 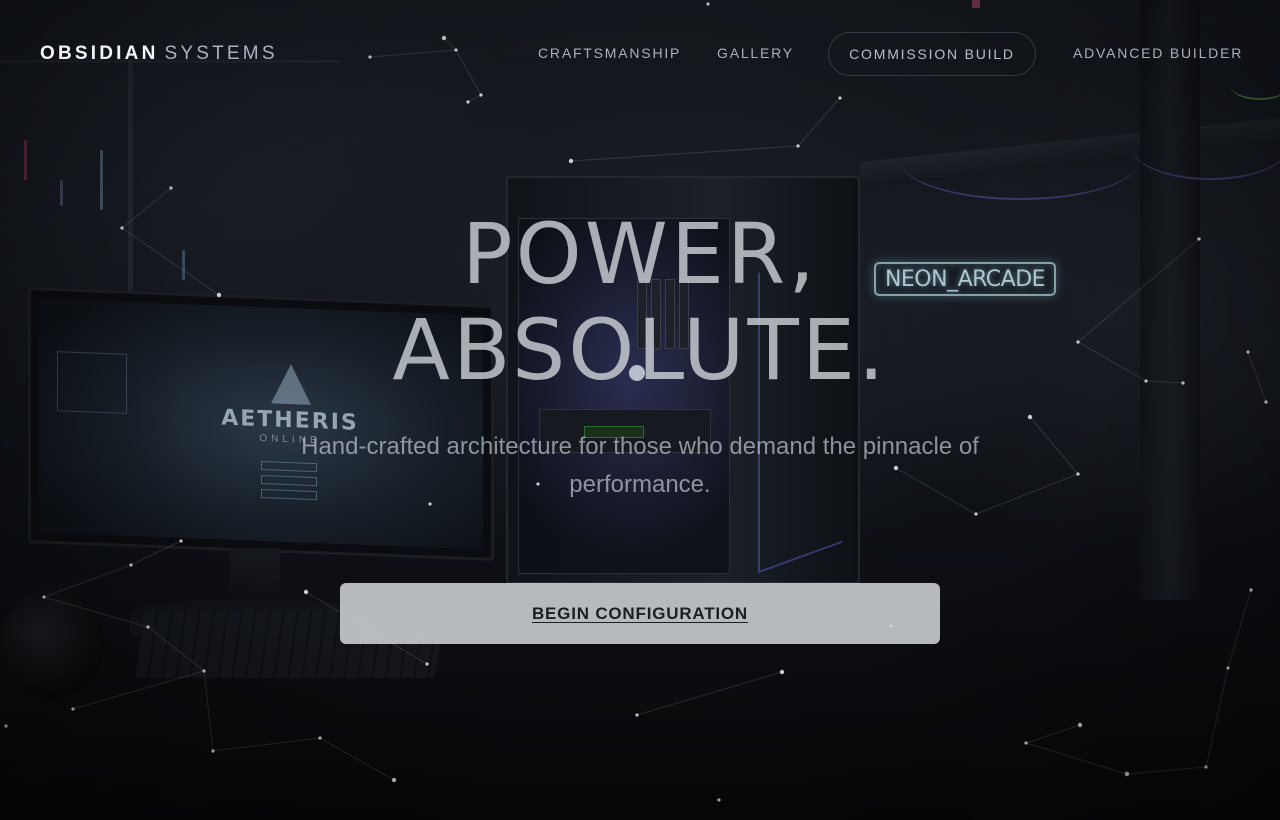 I want to click on nav-button-commission-build: COMMISSION BUILD, so click(x=932, y=54).